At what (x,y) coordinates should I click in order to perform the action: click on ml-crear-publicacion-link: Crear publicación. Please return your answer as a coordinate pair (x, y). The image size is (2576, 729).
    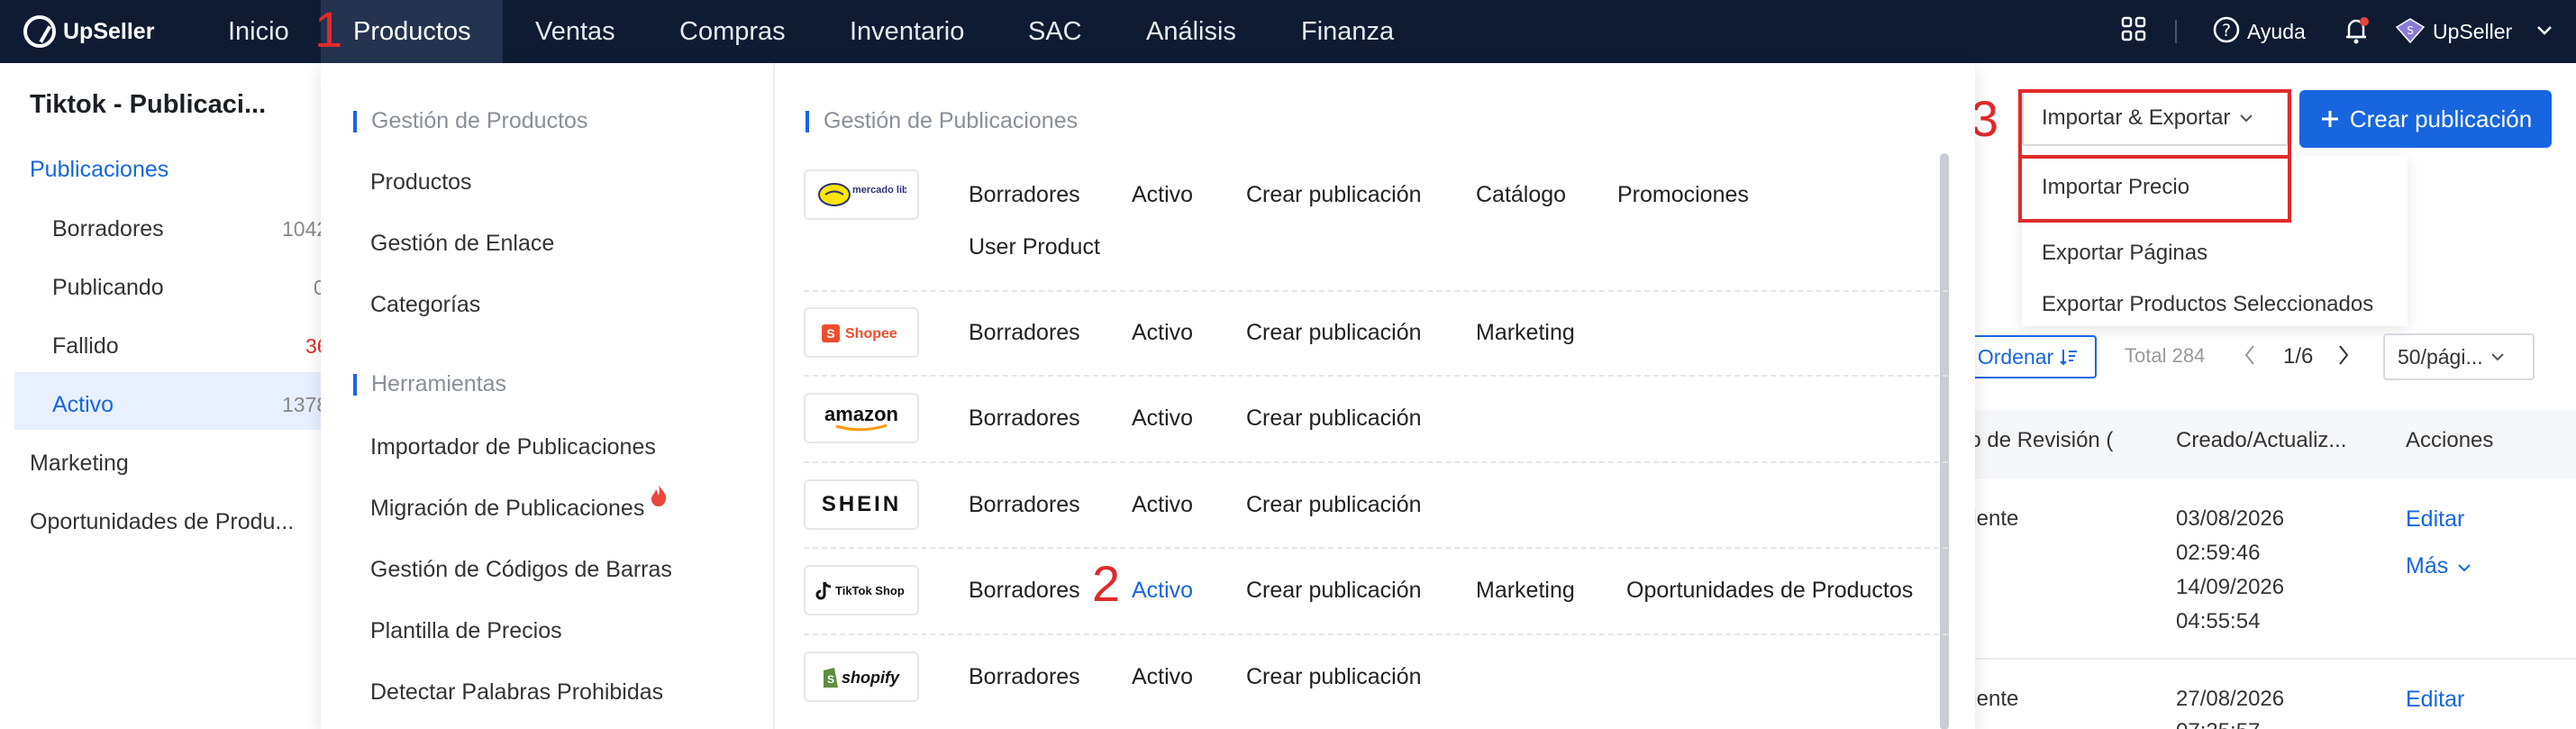
    Looking at the image, I should click on (1334, 195).